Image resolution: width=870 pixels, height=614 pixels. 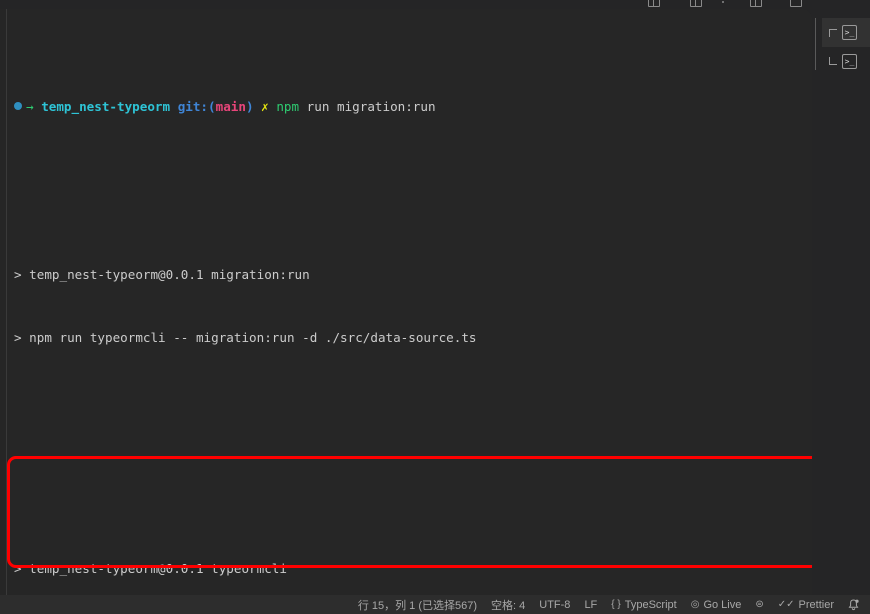 What do you see at coordinates (6, 302) in the screenshot?
I see `panel-left-rule` at bounding box center [6, 302].